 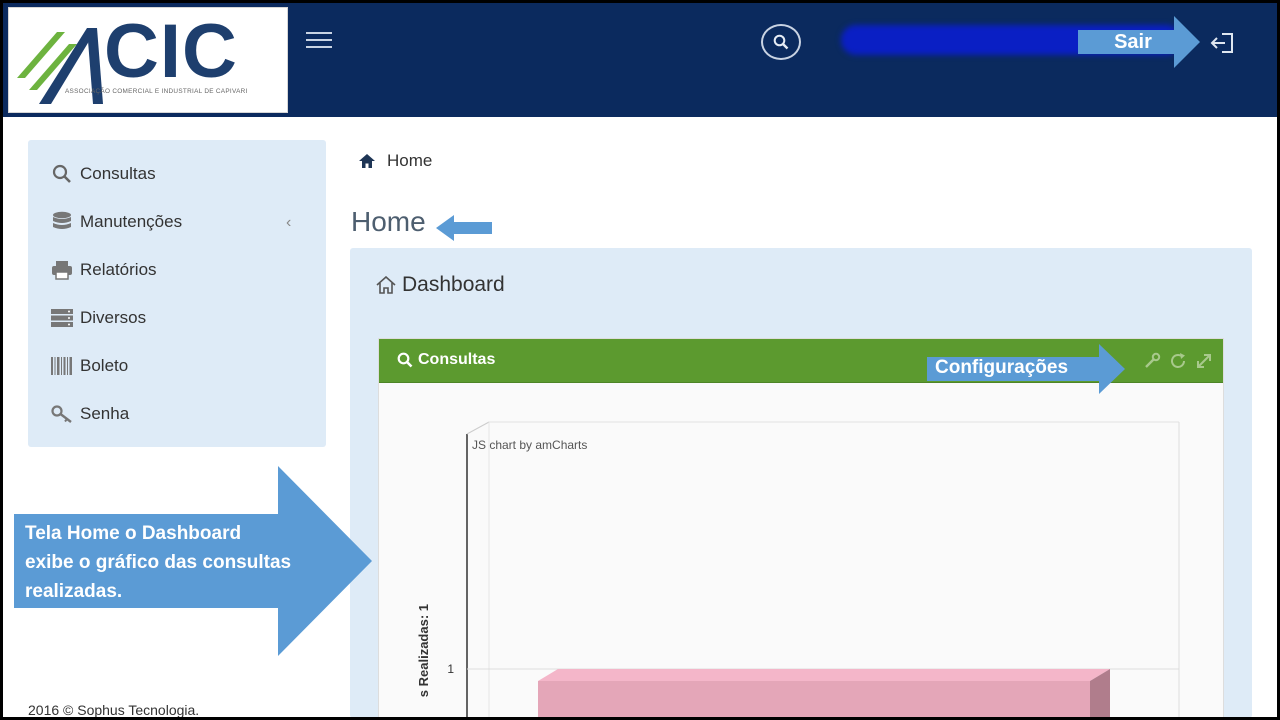 I want to click on sidebar-item-senha: Senha, so click(x=89, y=414).